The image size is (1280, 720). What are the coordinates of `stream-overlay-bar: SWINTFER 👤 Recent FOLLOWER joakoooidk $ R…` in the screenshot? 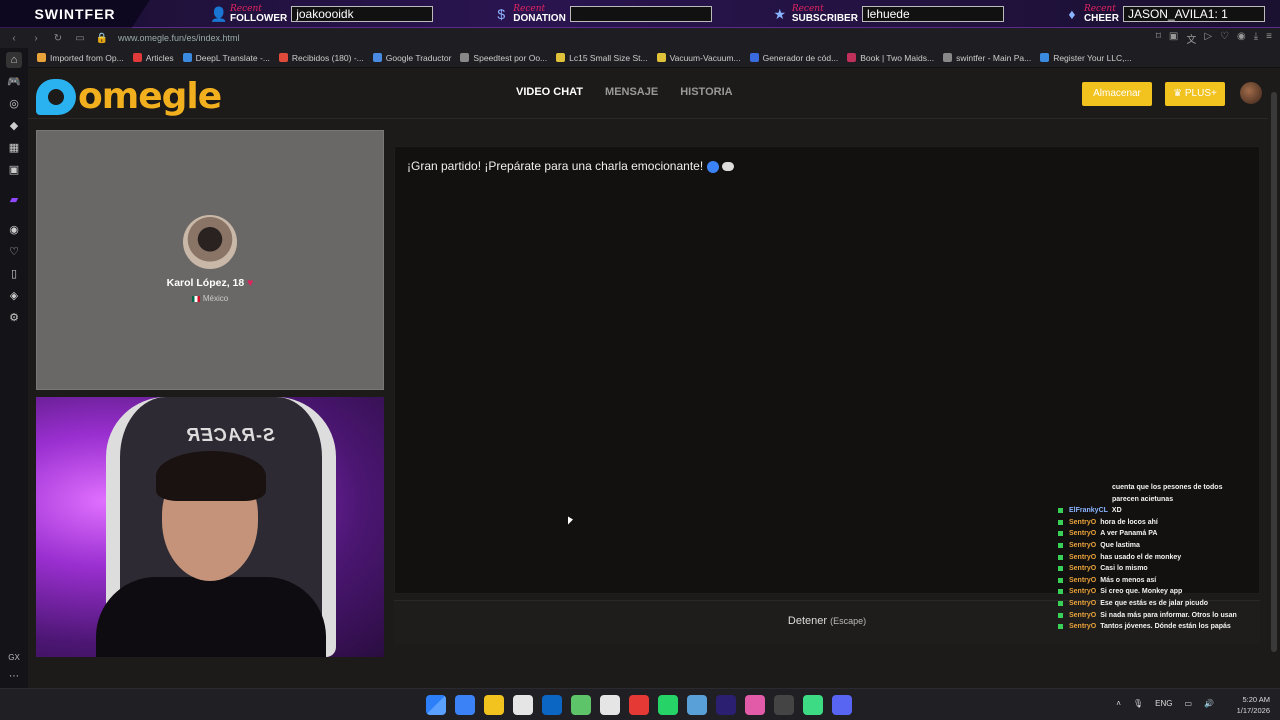 It's located at (640, 14).